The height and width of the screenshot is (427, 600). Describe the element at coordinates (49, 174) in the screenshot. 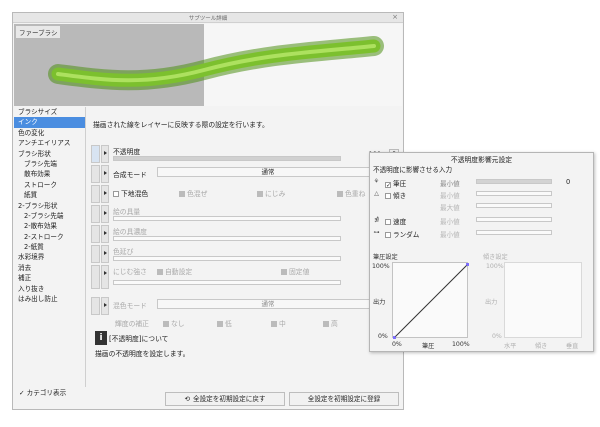

I see `category-item: 散布効果` at that location.